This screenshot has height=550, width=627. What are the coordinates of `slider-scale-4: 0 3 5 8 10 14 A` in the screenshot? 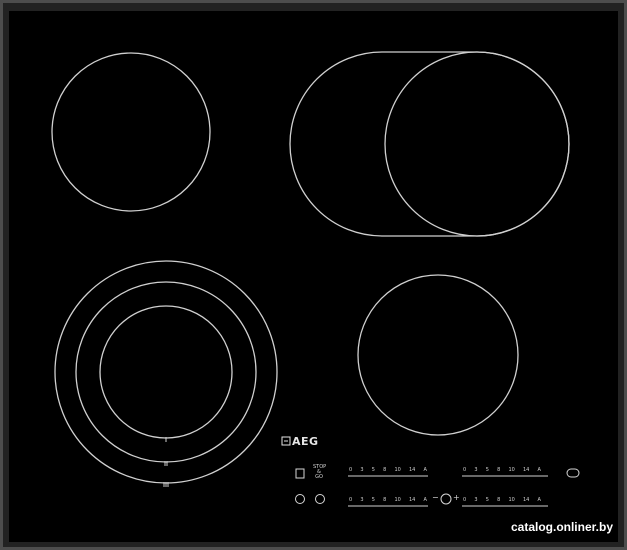 It's located at (502, 500).